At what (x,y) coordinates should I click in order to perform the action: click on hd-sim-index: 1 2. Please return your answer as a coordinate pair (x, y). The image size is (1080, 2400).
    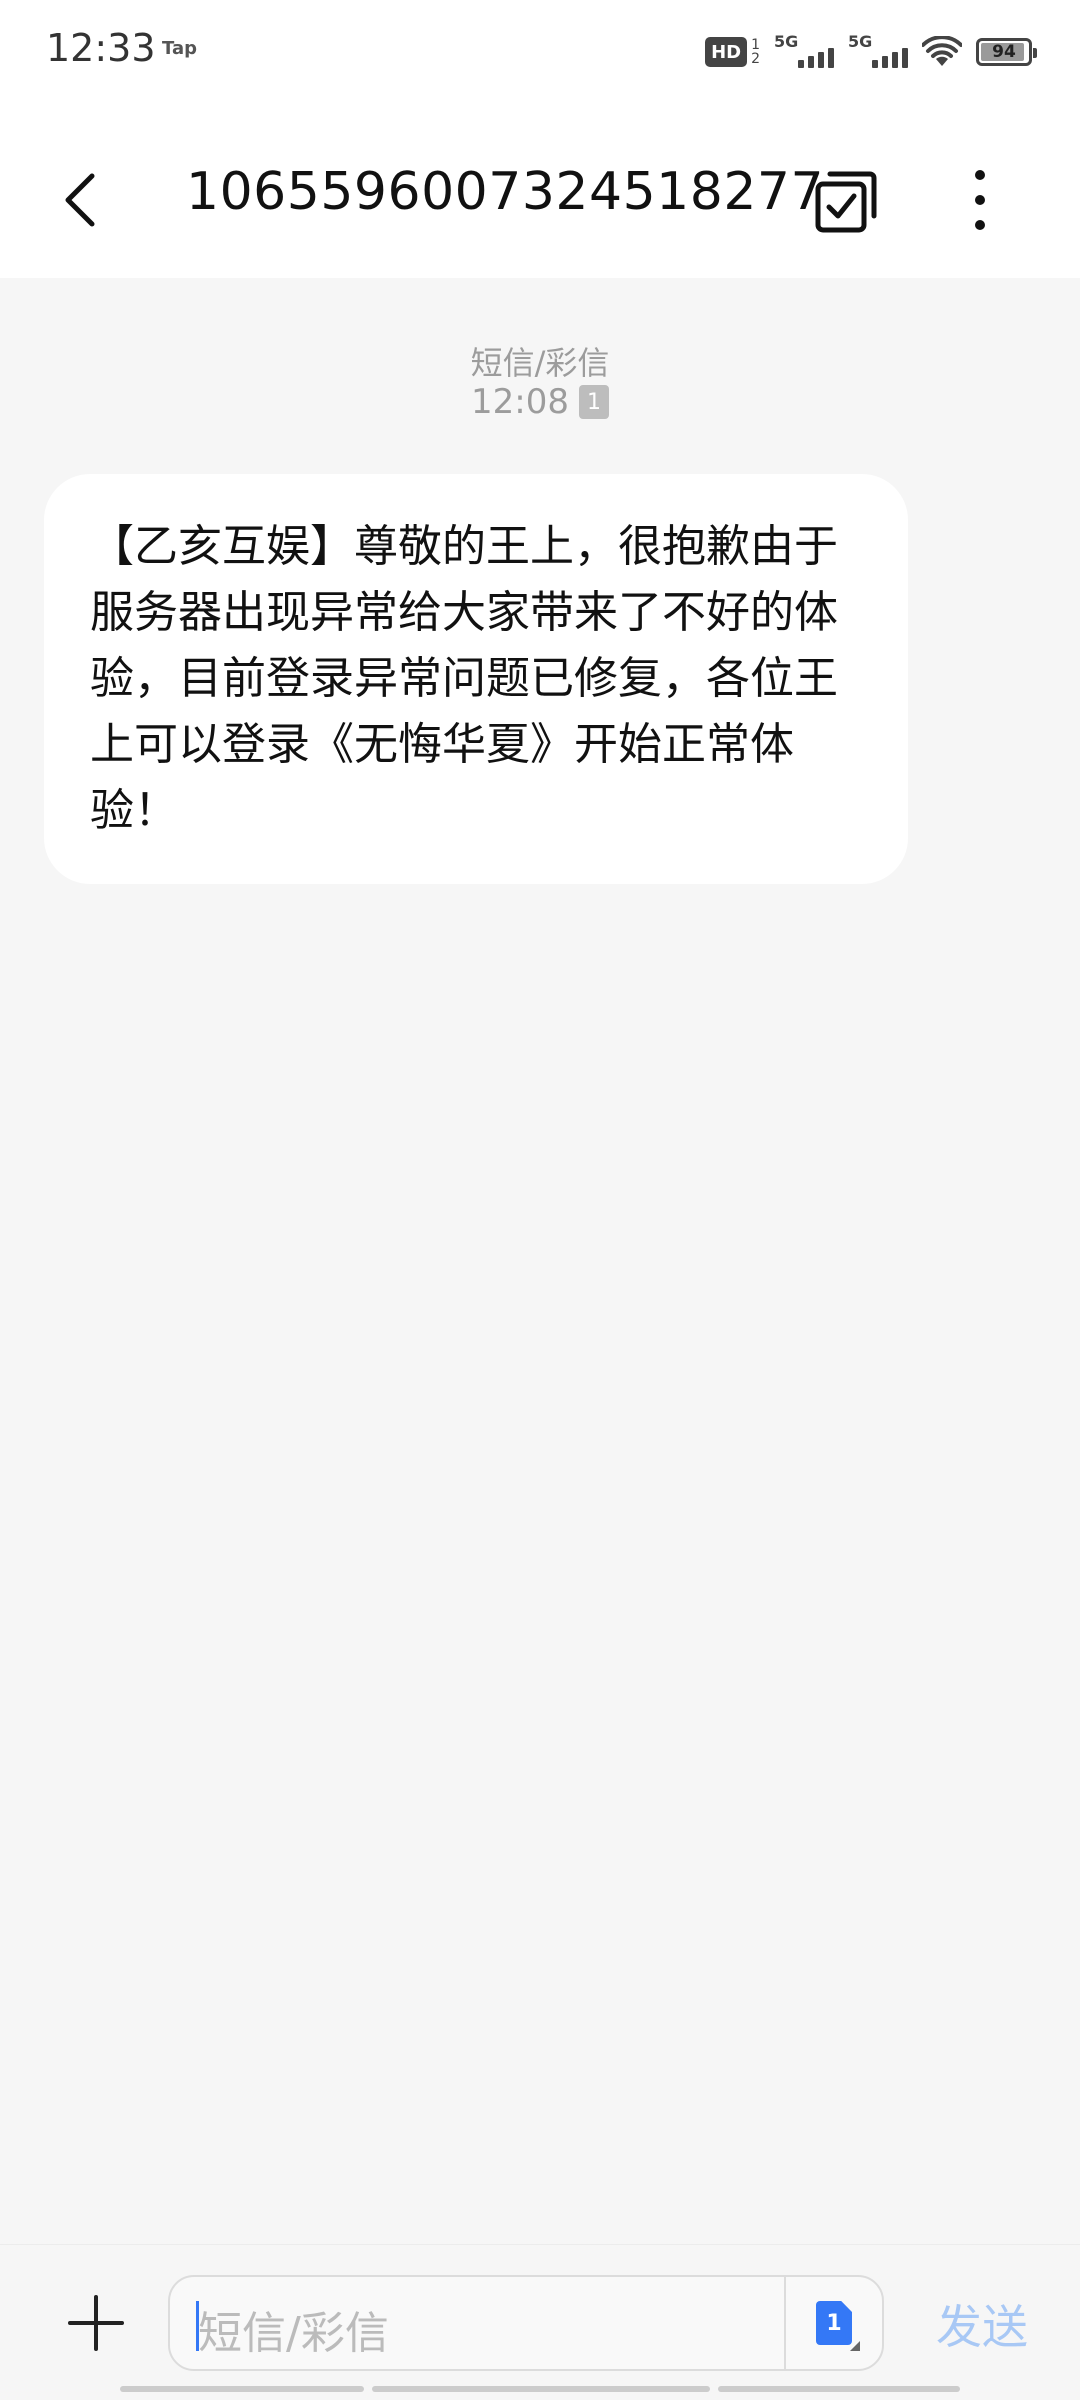
    Looking at the image, I should click on (755, 52).